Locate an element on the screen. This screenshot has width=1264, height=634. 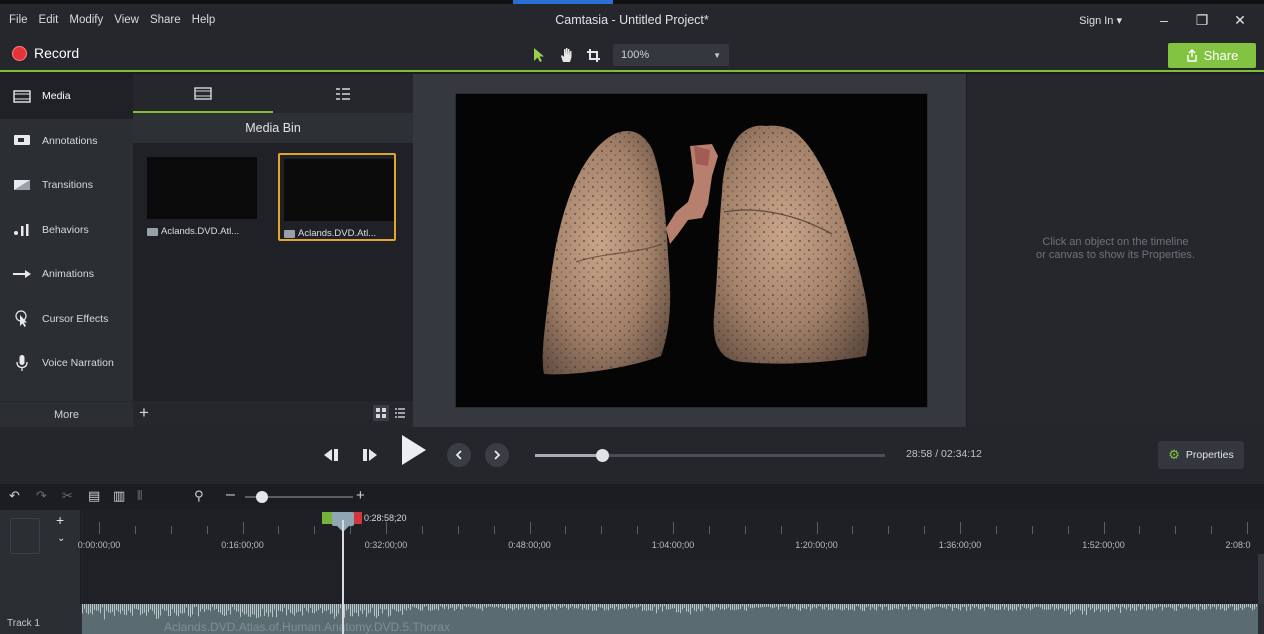
list-view-icon is located at coordinates (400, 413).